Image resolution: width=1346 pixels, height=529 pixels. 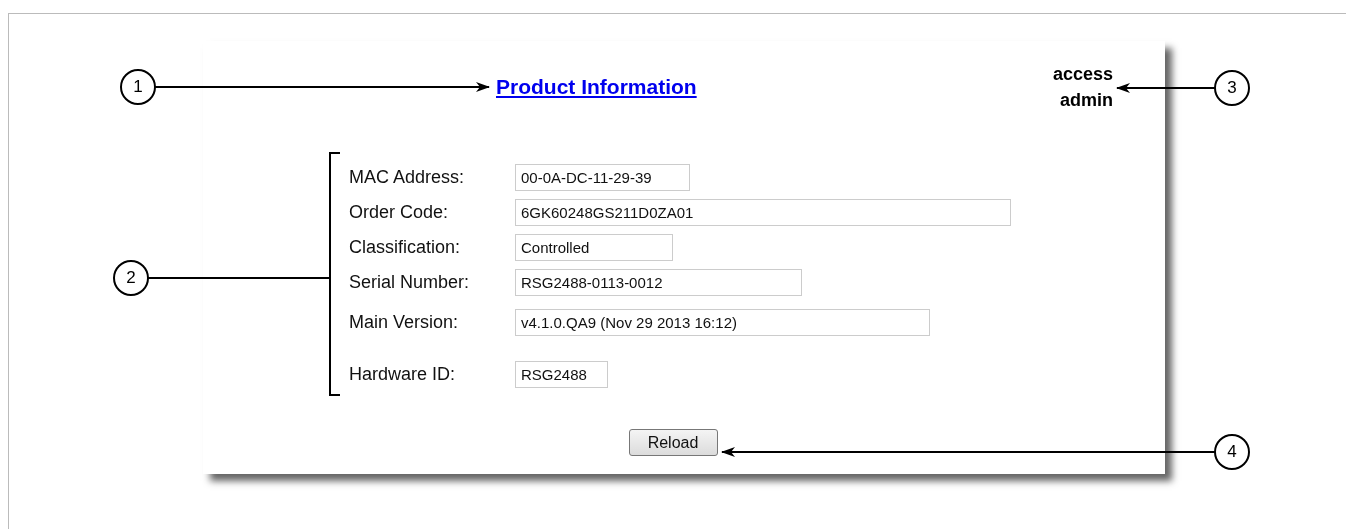 I want to click on value-field: 00-0A-DC-11-29-39, so click(x=602, y=177).